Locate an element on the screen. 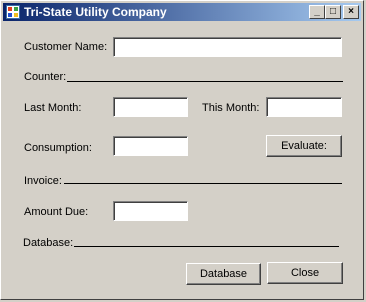 This screenshot has height=302, width=366. consumption-field is located at coordinates (150, 146).